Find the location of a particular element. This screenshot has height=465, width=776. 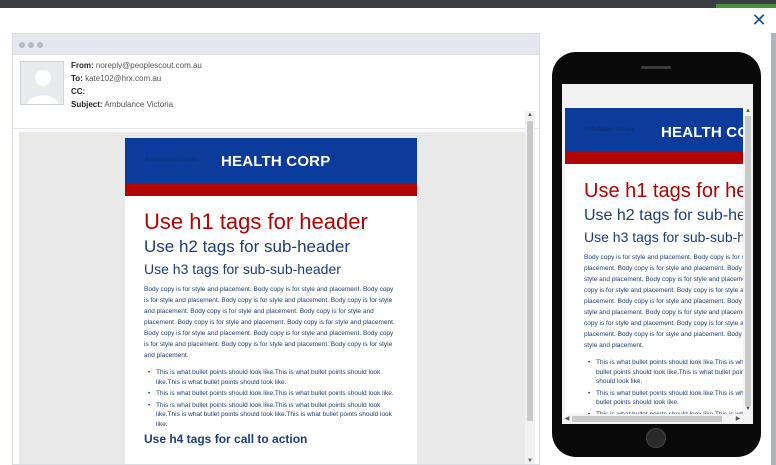

heading-h3: Use h3 tags for sub-sub-header is located at coordinates (242, 269).